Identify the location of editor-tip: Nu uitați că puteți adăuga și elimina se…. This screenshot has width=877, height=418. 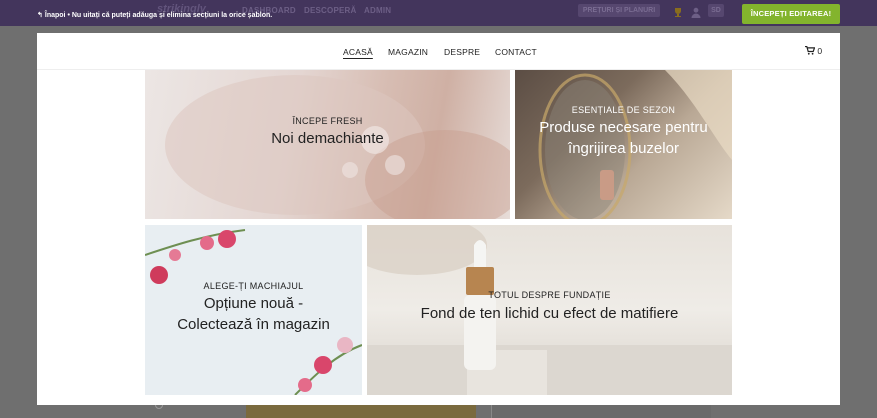
(172, 15).